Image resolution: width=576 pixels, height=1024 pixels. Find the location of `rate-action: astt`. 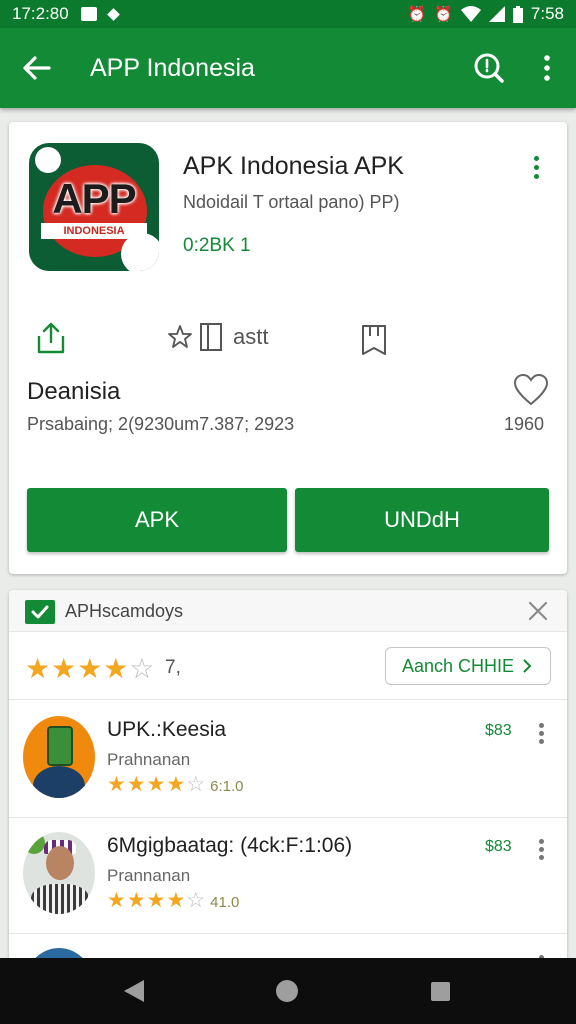

rate-action: astt is located at coordinates (217, 337).